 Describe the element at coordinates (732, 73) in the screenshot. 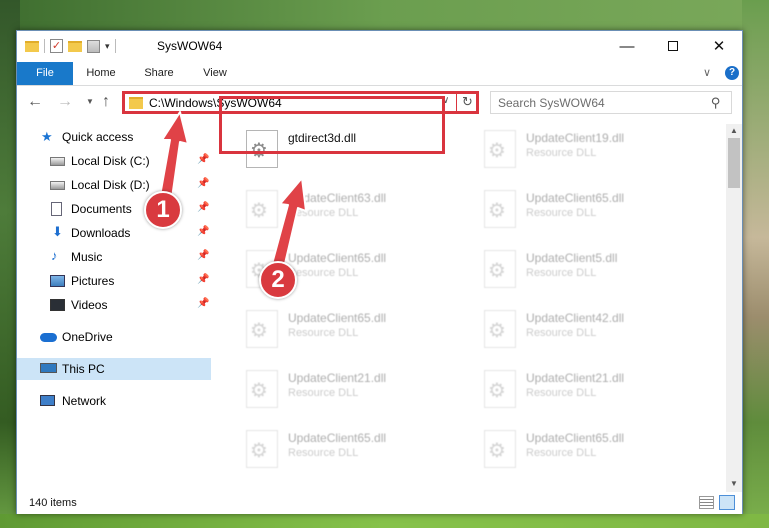

I see `help-icon: ?` at that location.